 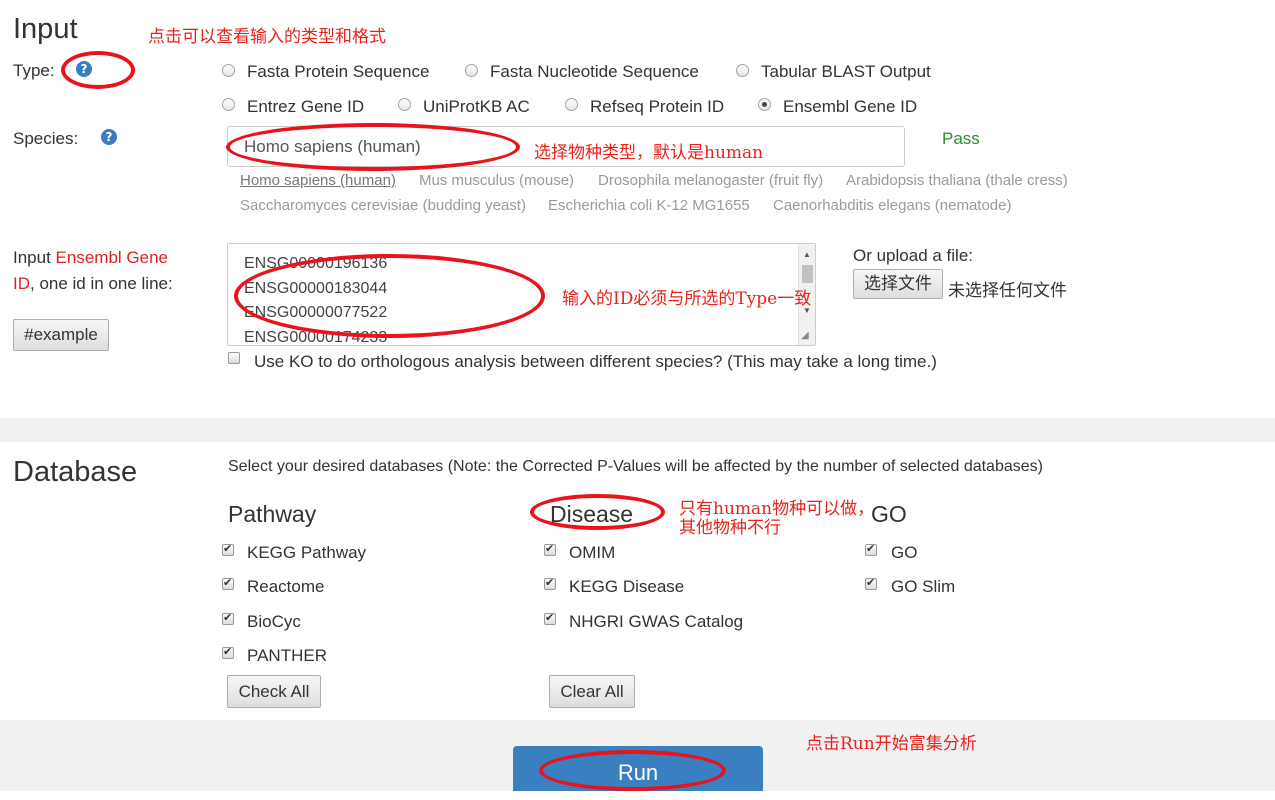 I want to click on section-separator, so click(x=637, y=430).